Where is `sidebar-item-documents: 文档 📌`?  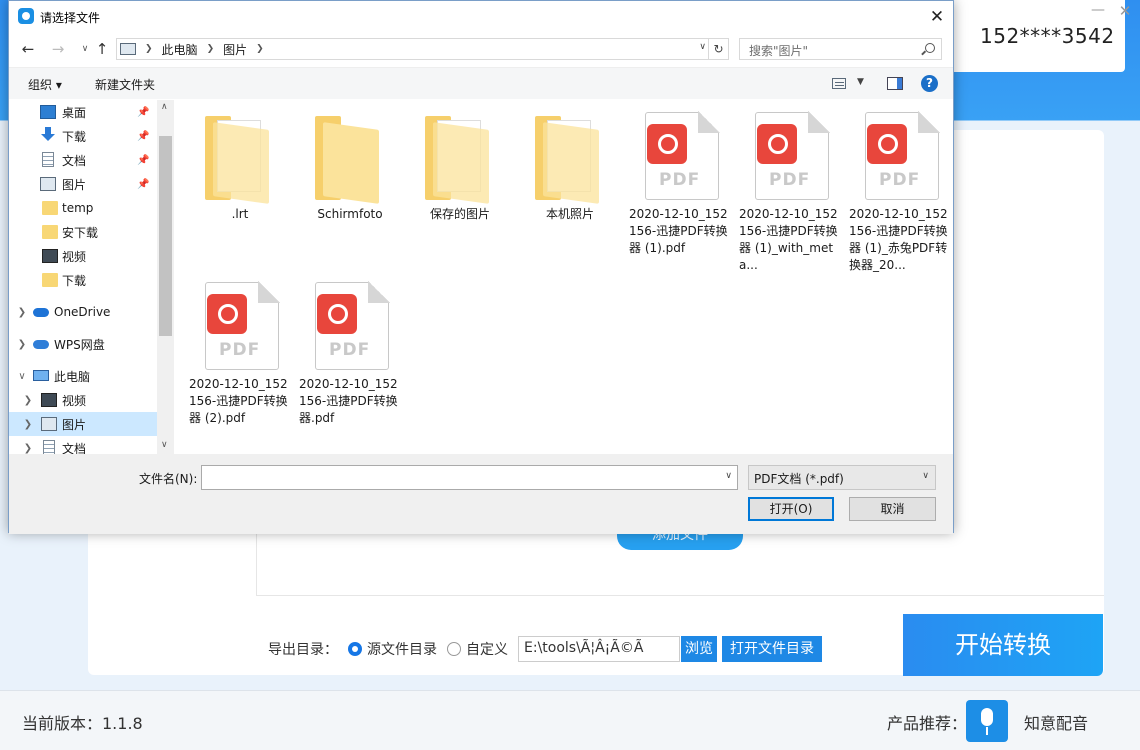
sidebar-item-documents: 文档 📌 is located at coordinates (83, 160).